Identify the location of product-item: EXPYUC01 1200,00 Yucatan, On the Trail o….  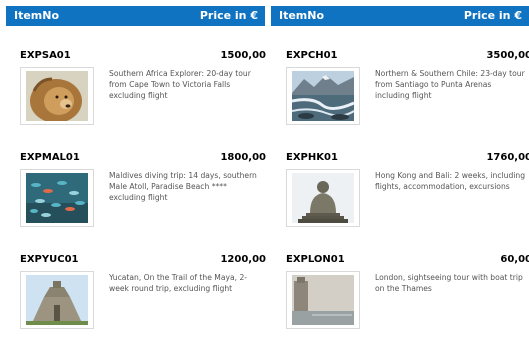
(143, 299).